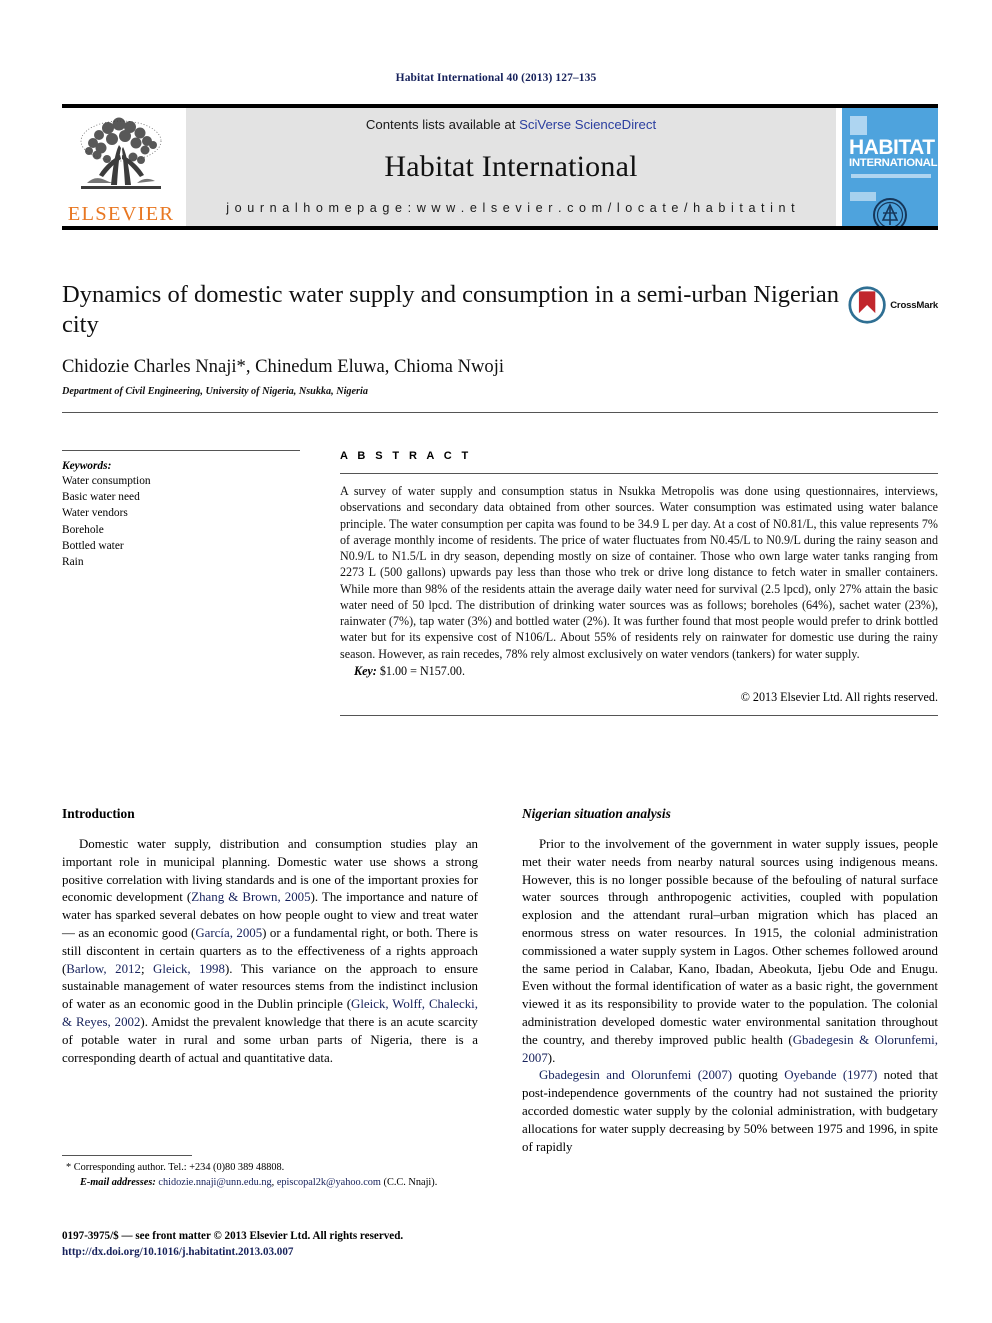 The image size is (992, 1323). What do you see at coordinates (121, 213) in the screenshot?
I see `elsevier-wordmark: ELSEVIER` at bounding box center [121, 213].